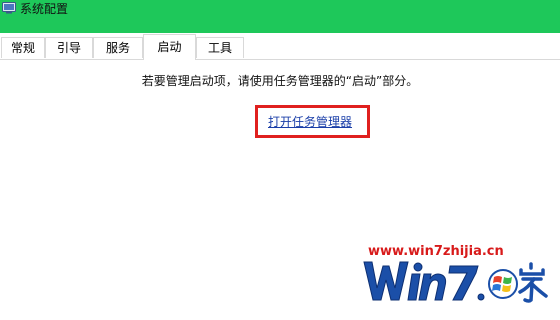  I want to click on watermark-logo, so click(455, 282).